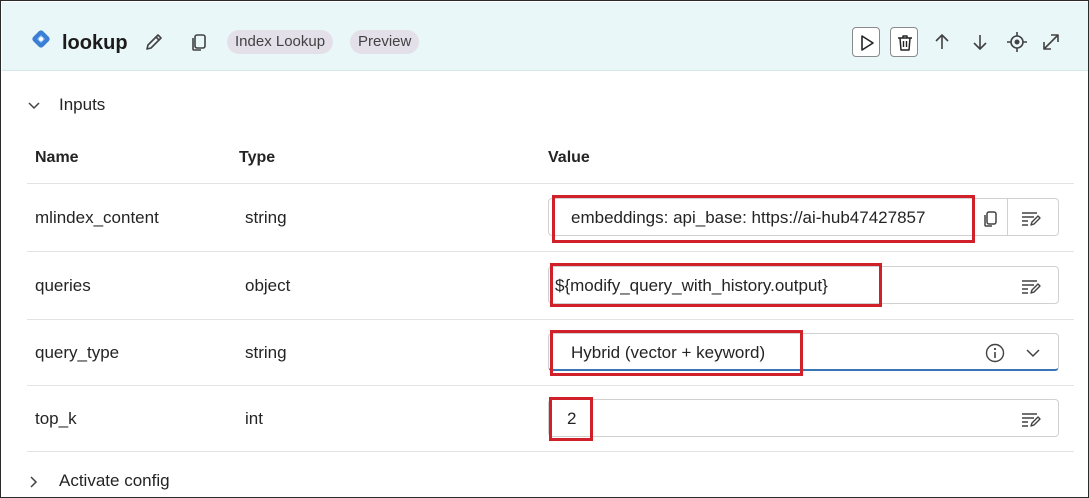  Describe the element at coordinates (980, 42) in the screenshot. I see `arrow-down-icon` at that location.